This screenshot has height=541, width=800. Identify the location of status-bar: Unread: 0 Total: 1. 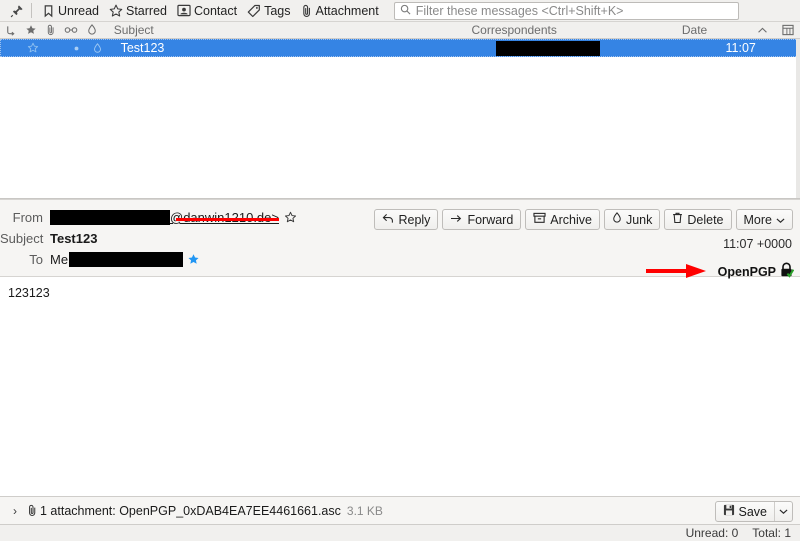
(400, 532).